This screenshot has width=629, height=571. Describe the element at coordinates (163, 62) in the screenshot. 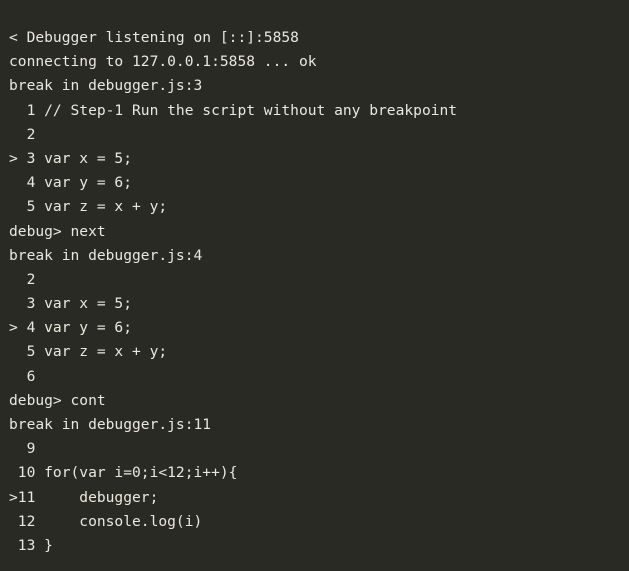

I see `terminal-line-debugger-output: connecting to 127.0.0.1:5858 ... ok` at that location.